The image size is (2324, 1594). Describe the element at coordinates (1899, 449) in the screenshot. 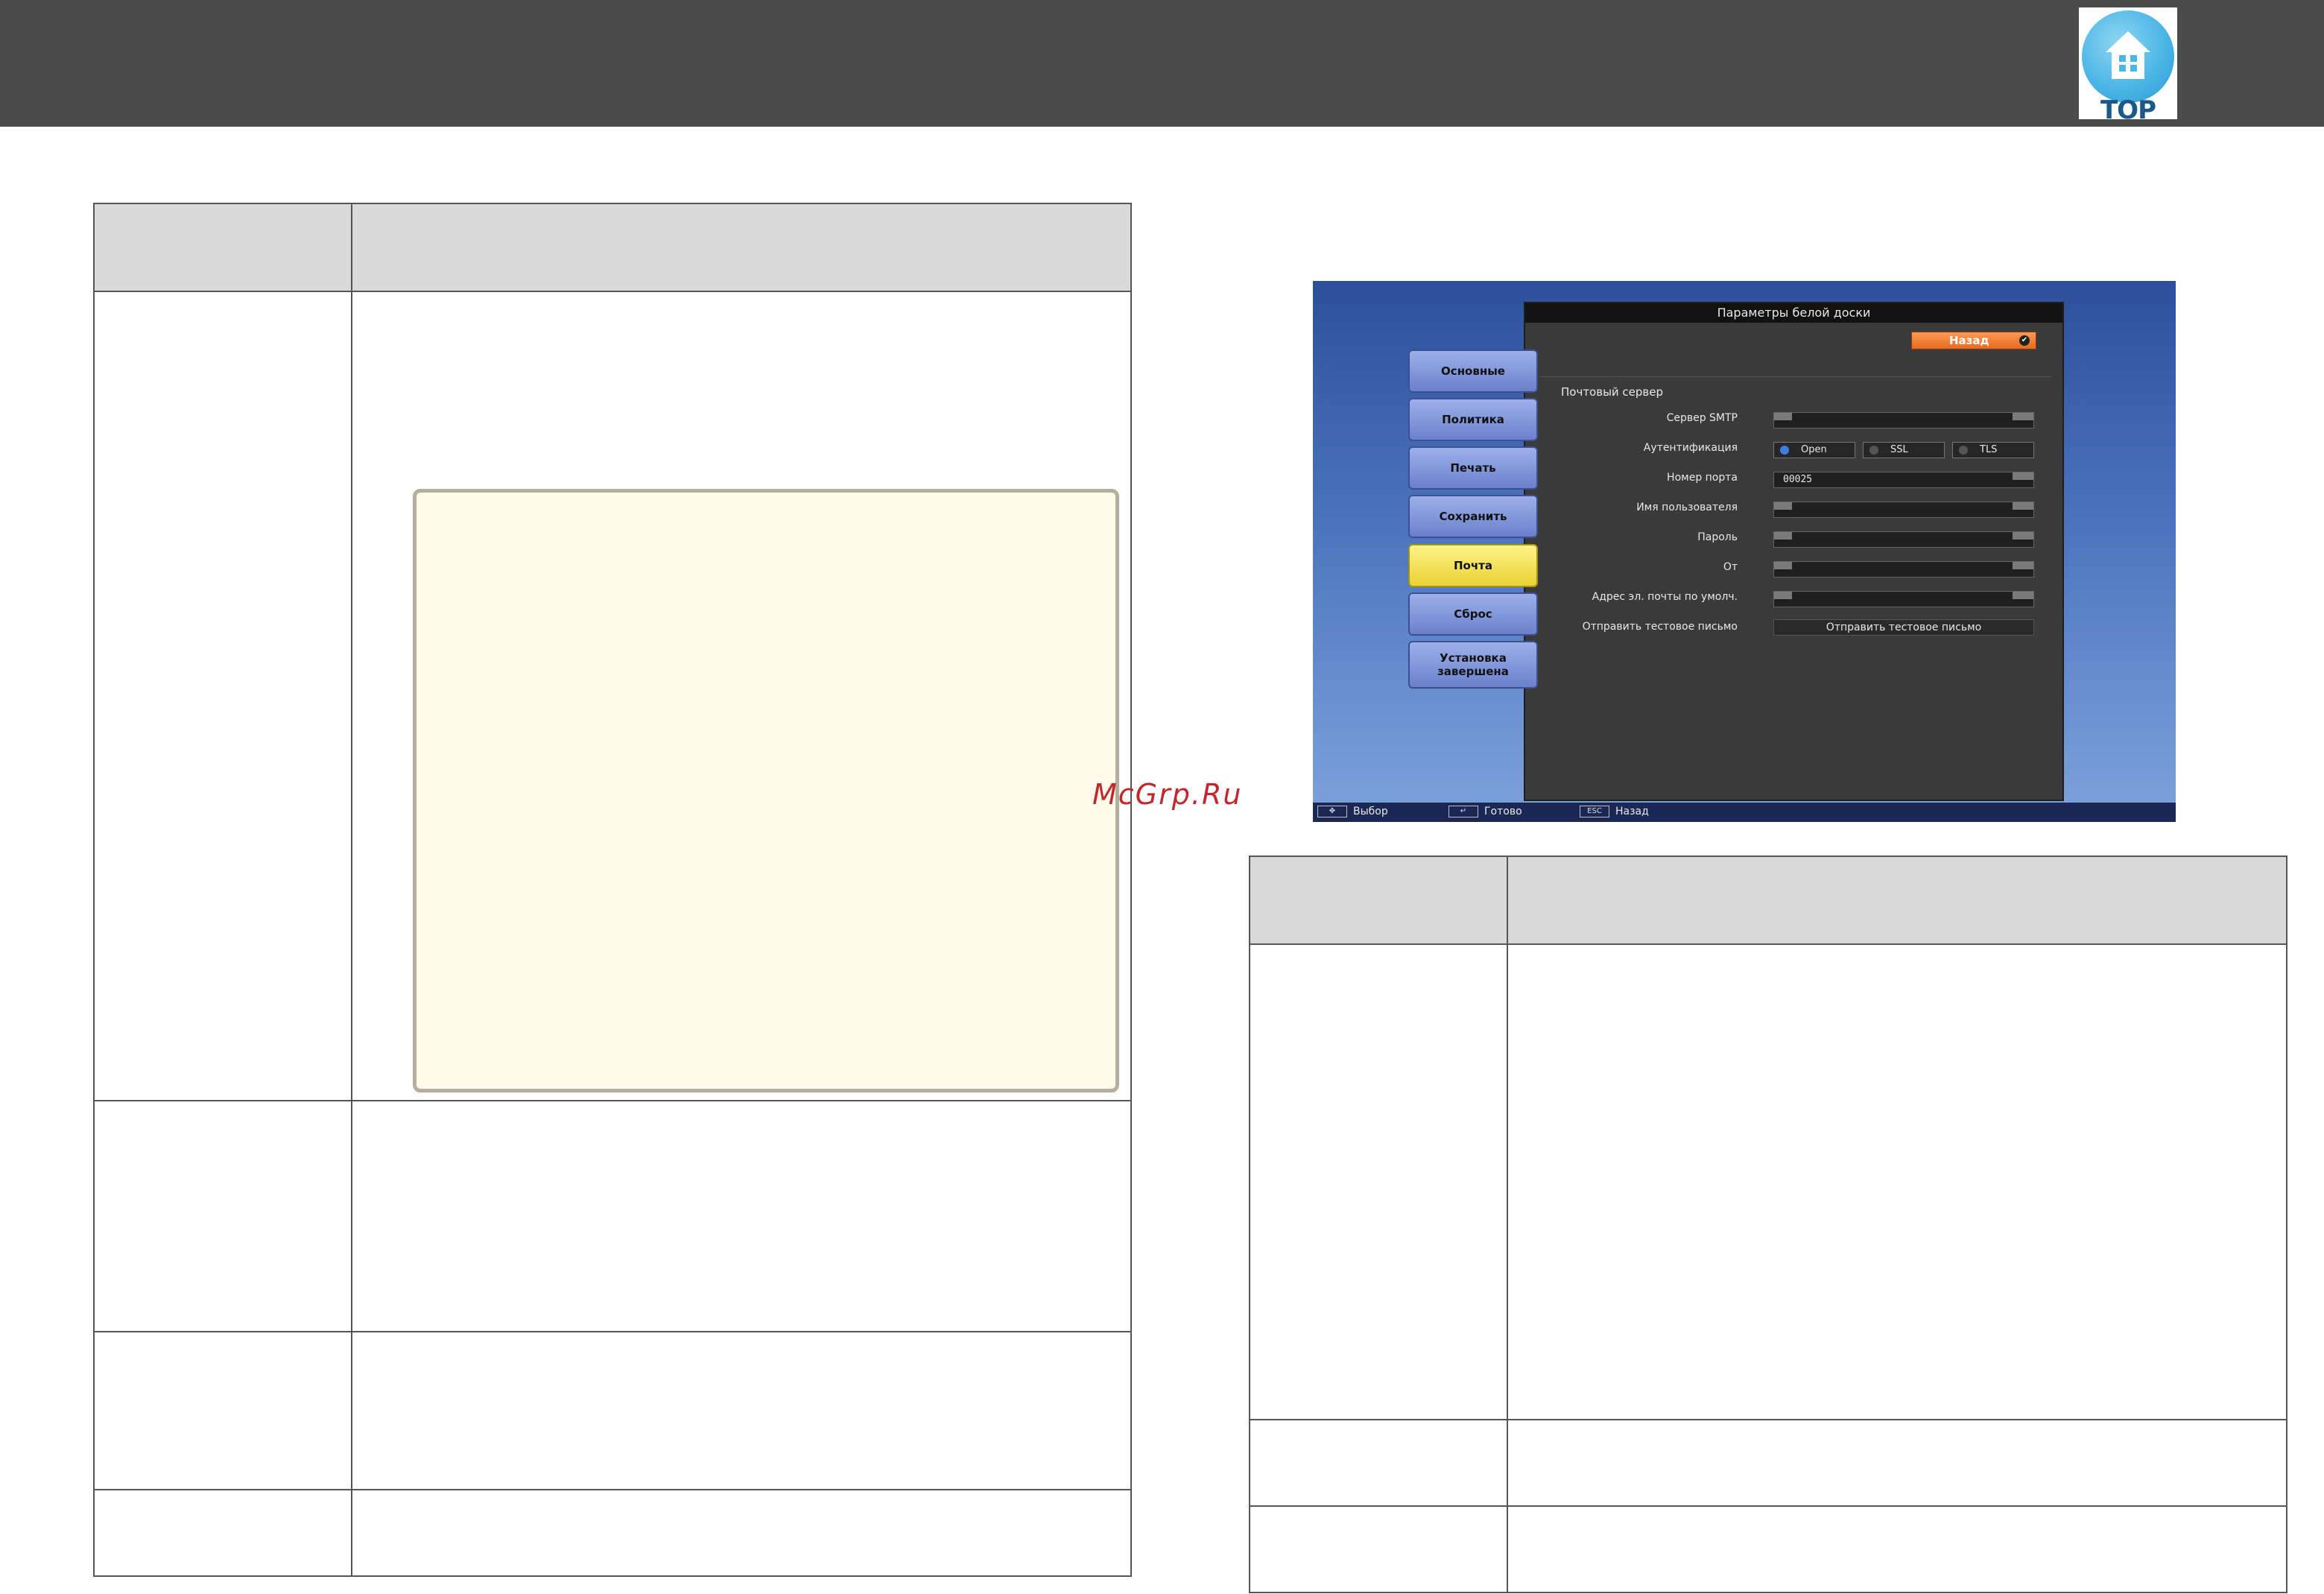

I see `auth-ssl-label: SSL` at that location.